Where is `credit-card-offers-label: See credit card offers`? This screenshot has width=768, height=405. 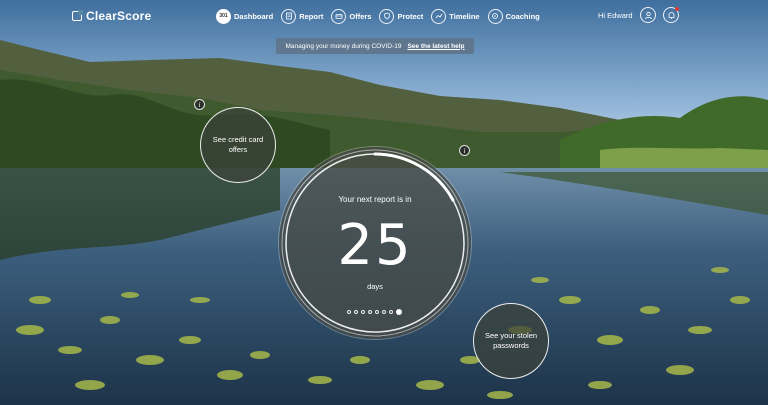
credit-card-offers-label: See credit card offers is located at coordinates (238, 144).